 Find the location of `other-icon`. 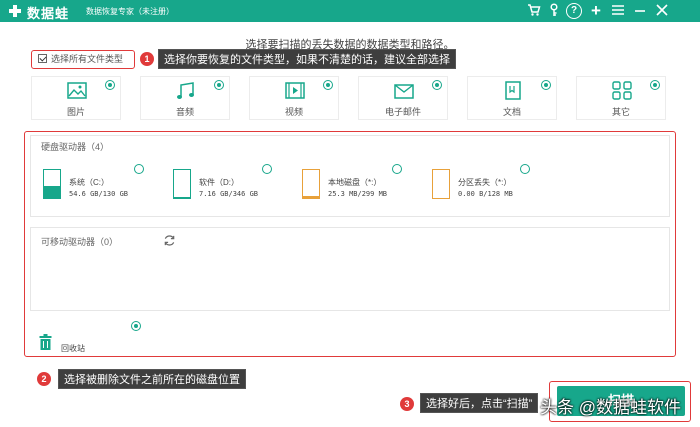

other-icon is located at coordinates (622, 90).